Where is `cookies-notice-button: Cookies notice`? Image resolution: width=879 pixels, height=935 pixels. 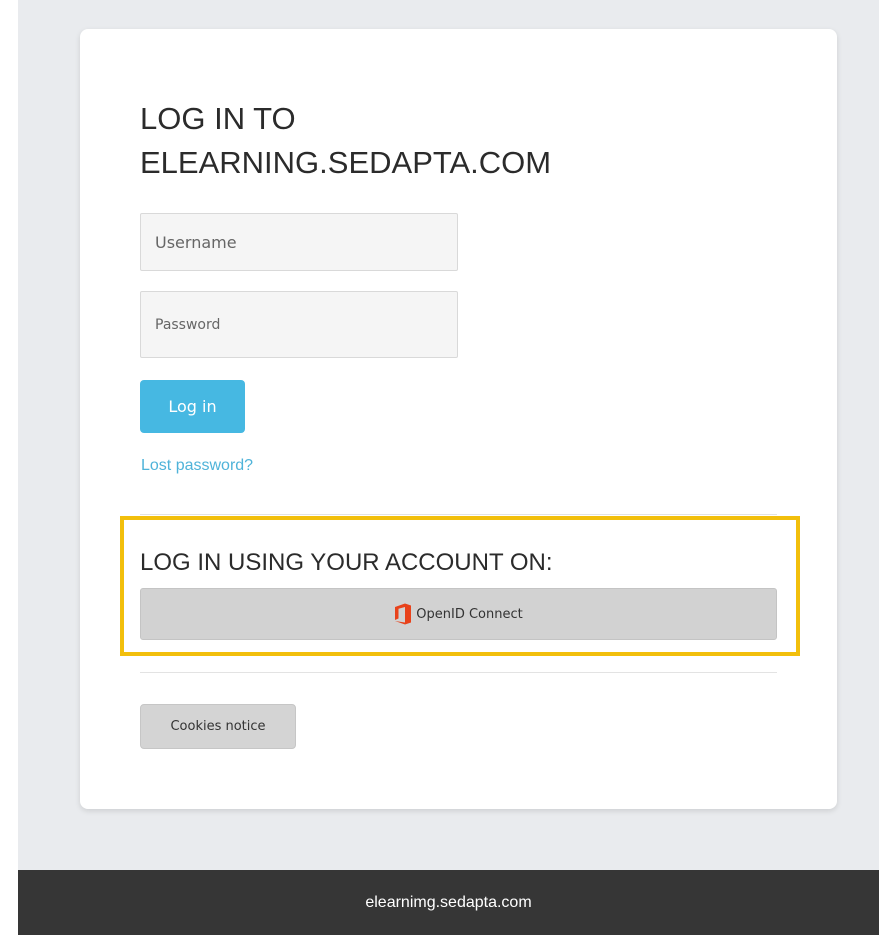
cookies-notice-button: Cookies notice is located at coordinates (218, 726).